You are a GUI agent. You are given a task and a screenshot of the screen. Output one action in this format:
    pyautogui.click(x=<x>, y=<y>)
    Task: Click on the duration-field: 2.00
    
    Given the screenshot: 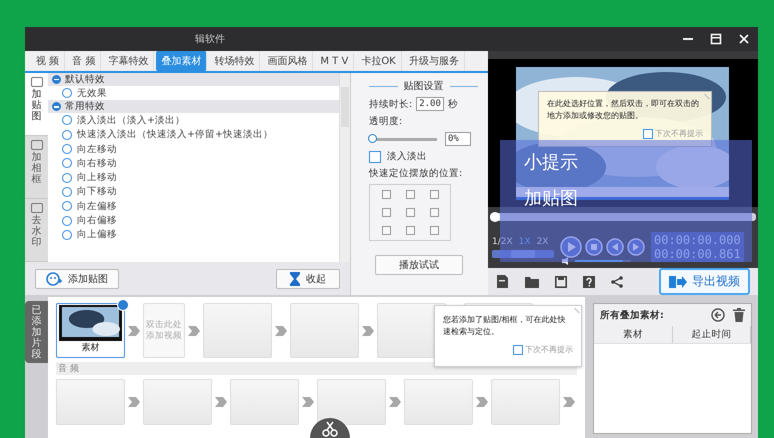 What is the action you would take?
    pyautogui.click(x=430, y=104)
    